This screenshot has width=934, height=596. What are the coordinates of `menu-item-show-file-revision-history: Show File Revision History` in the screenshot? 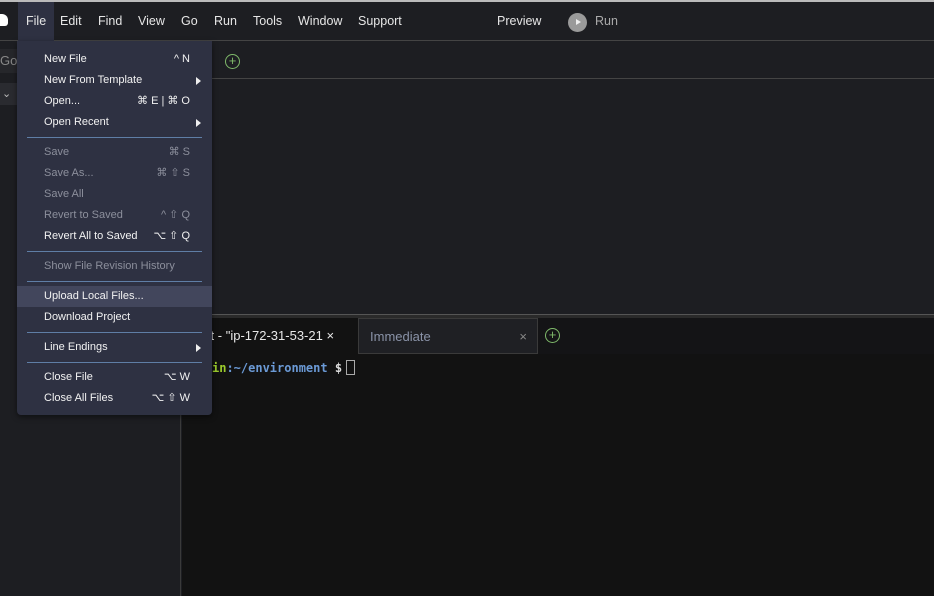 It's located at (114, 266).